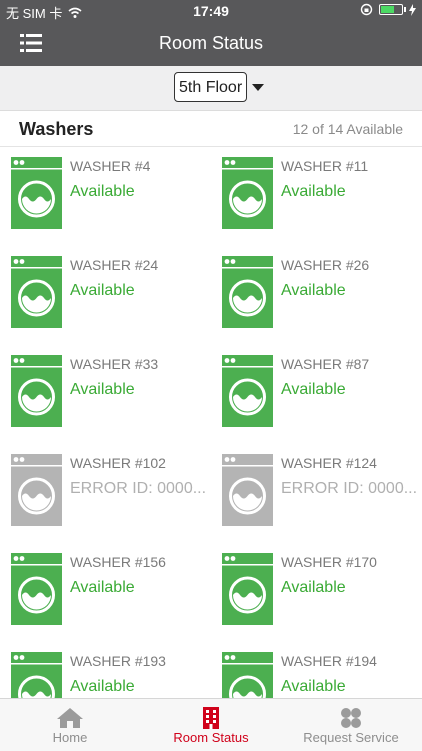 Image resolution: width=422 pixels, height=751 pixels. What do you see at coordinates (114, 265) in the screenshot?
I see `washer-name: WASHER #24` at bounding box center [114, 265].